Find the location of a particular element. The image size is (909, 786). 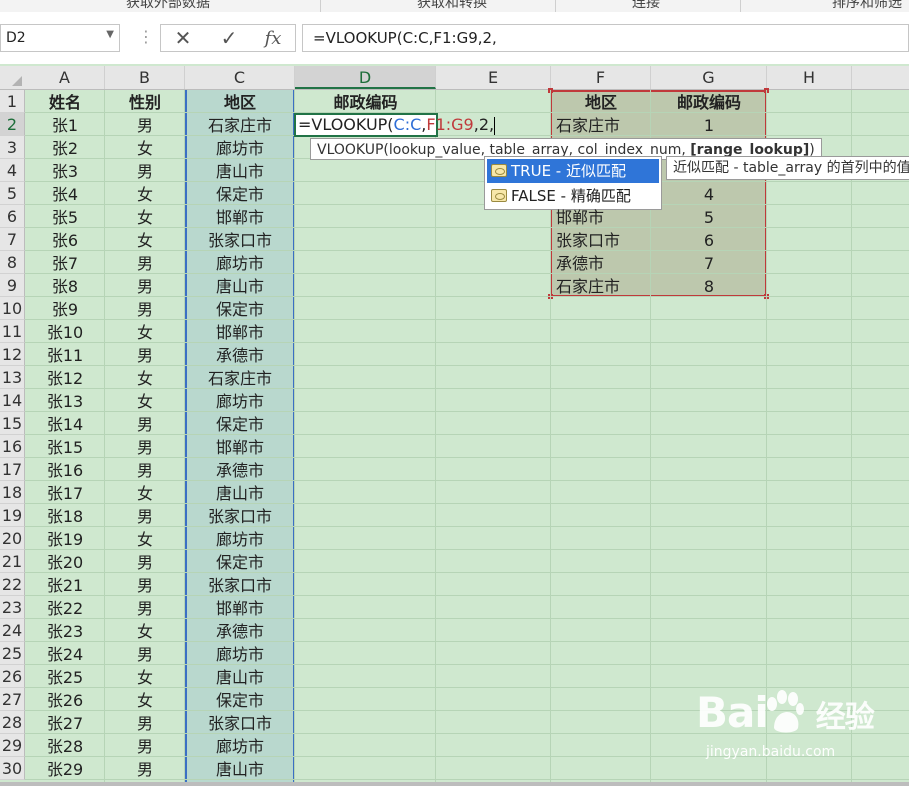

cell-lookup-region: 承德市 is located at coordinates (603, 263).